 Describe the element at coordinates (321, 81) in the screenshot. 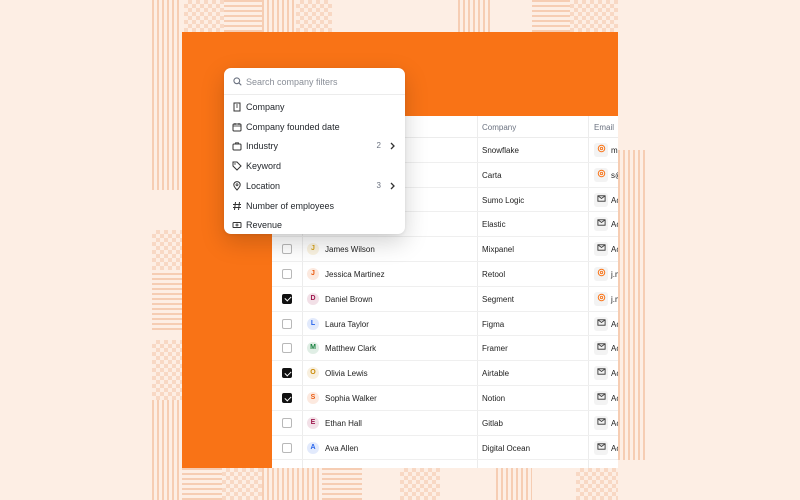

I see `filter-search-input` at that location.